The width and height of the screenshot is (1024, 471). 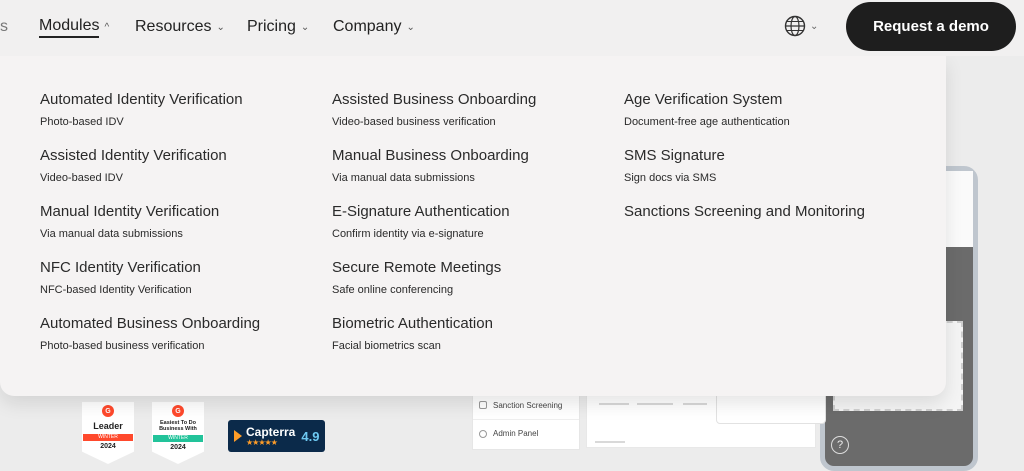 I want to click on menu-item-title: Biometric Authentication, so click(x=412, y=323).